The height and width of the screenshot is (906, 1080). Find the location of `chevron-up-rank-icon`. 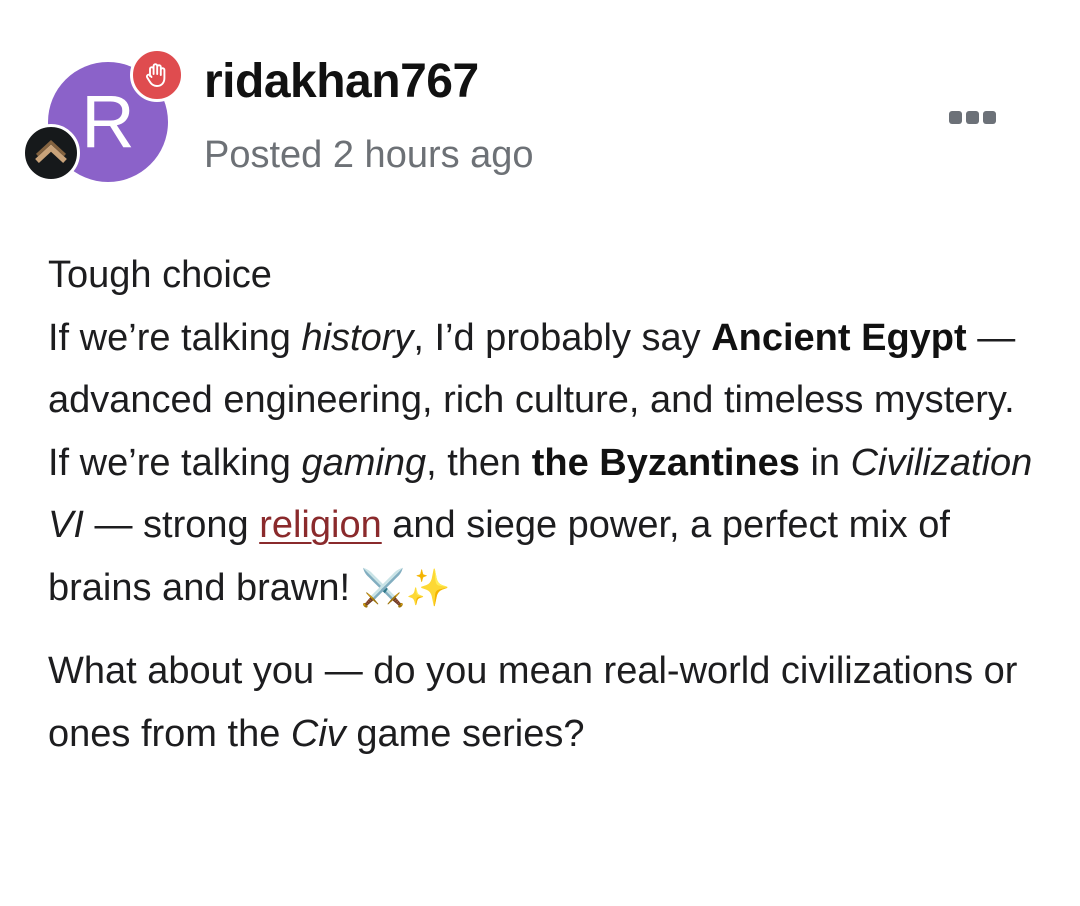

chevron-up-rank-icon is located at coordinates (51, 153).